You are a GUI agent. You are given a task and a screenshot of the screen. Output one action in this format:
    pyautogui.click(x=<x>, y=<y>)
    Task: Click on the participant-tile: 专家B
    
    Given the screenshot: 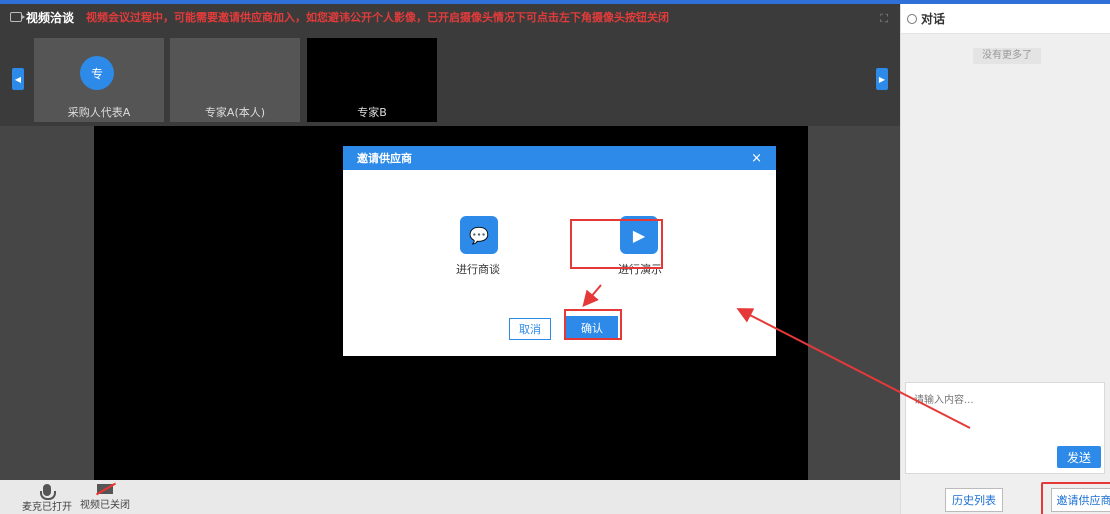 What is the action you would take?
    pyautogui.click(x=372, y=80)
    